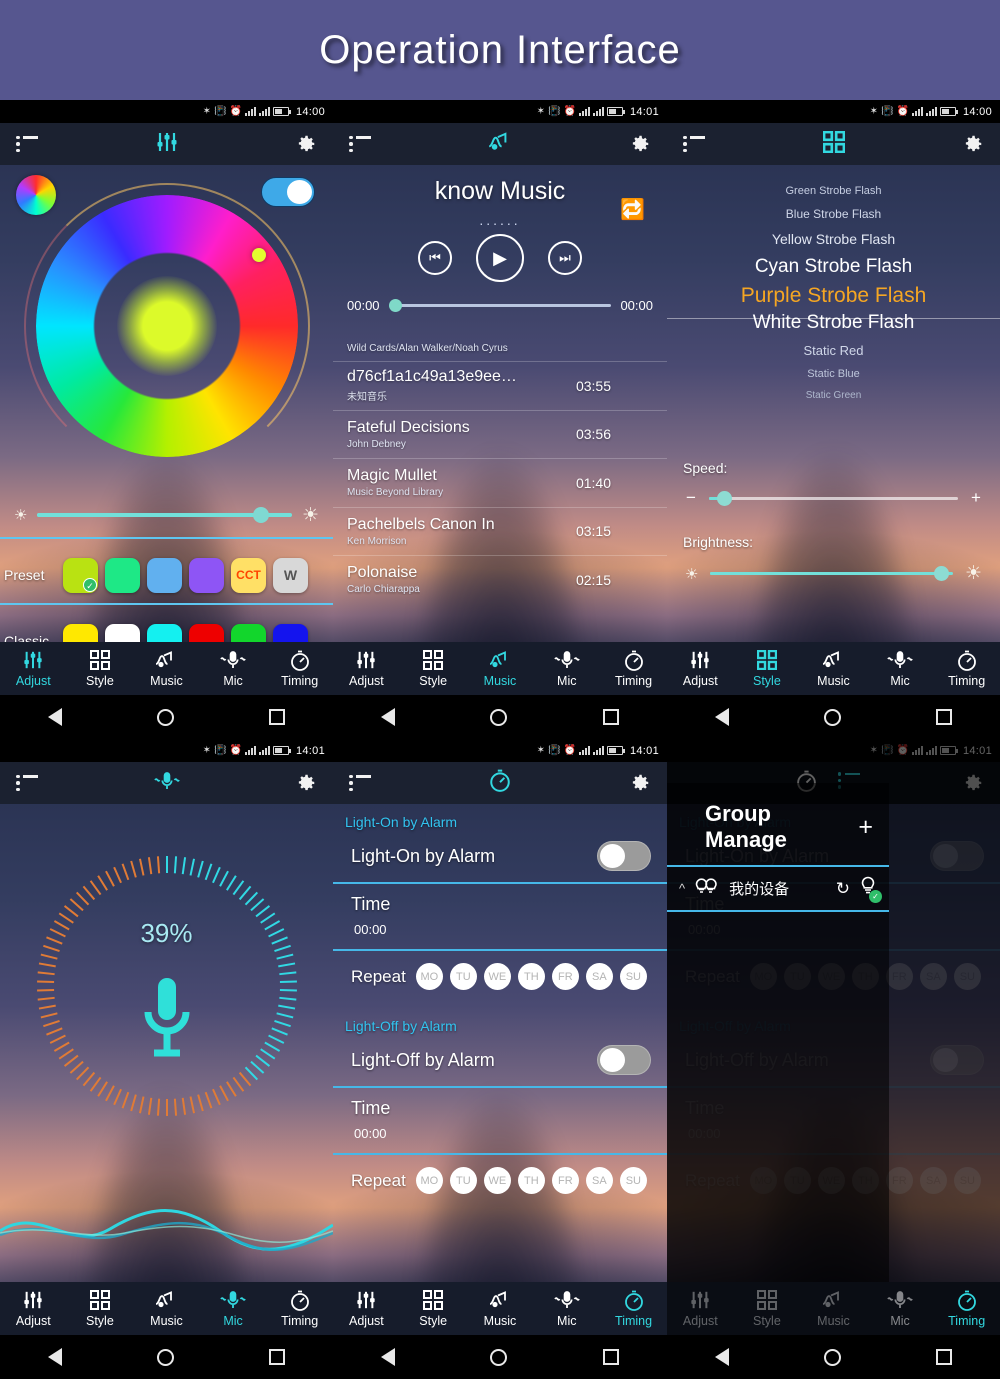 This screenshot has height=1379, width=1000. Describe the element at coordinates (833, 191) in the screenshot. I see `mode-option: Green Strobe Flash` at that location.